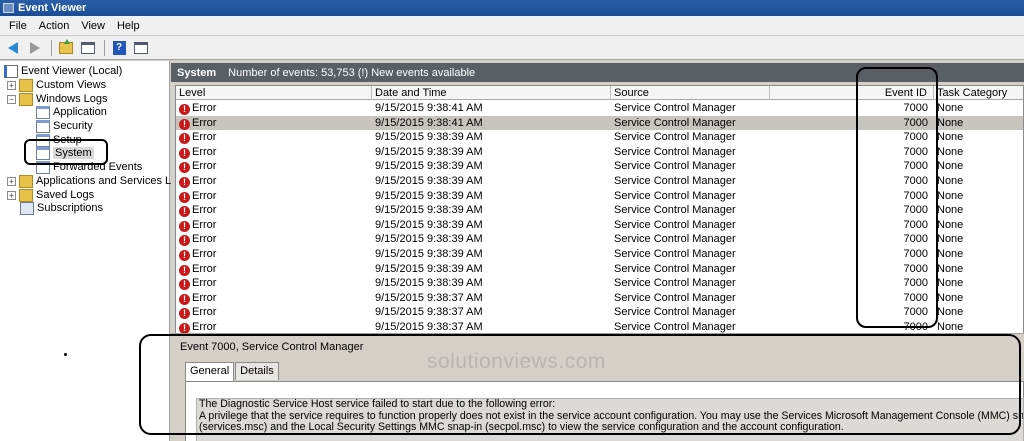  What do you see at coordinates (814, 93) in the screenshot?
I see `column-header-spacer` at bounding box center [814, 93].